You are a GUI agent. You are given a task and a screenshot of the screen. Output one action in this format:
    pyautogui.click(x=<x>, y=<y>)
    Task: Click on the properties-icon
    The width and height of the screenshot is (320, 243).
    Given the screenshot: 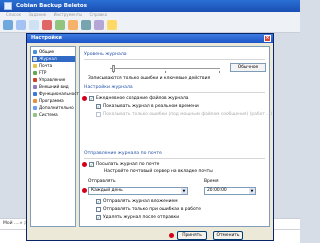 What is the action you would take?
    pyautogui.click(x=86, y=25)
    